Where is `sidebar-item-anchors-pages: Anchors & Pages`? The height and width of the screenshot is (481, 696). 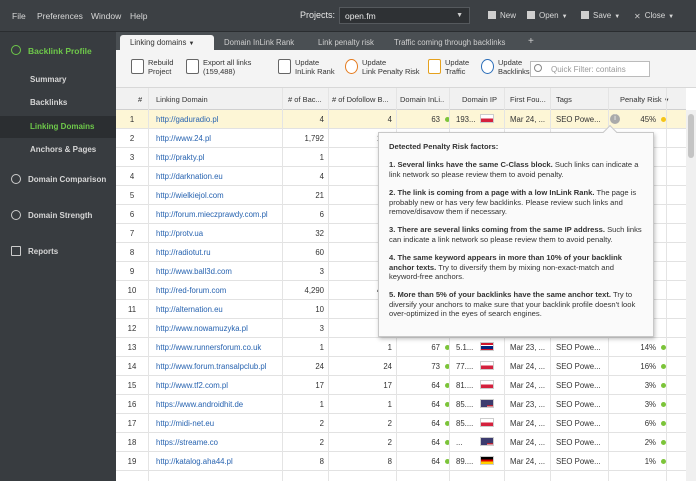 sidebar-item-anchors-pages: Anchors & Pages is located at coordinates (58, 150).